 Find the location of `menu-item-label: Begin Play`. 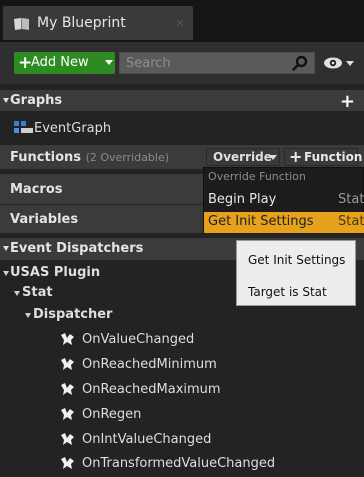

menu-item-label: Begin Play is located at coordinates (242, 199).